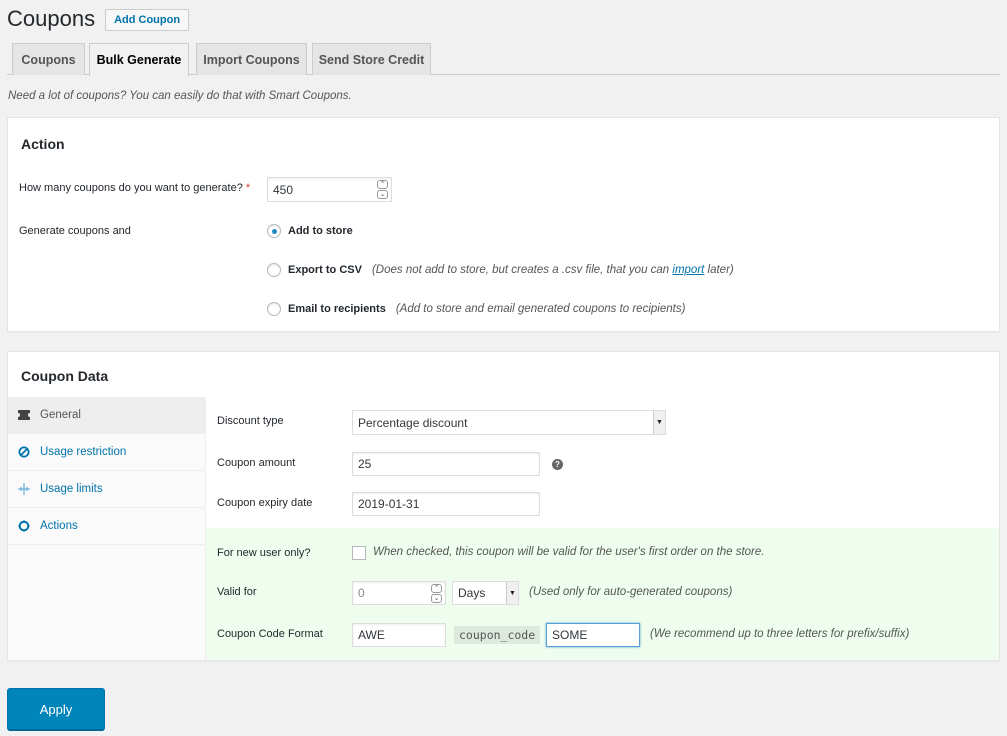  What do you see at coordinates (51, 18) in the screenshot?
I see `page-title: Coupons` at bounding box center [51, 18].